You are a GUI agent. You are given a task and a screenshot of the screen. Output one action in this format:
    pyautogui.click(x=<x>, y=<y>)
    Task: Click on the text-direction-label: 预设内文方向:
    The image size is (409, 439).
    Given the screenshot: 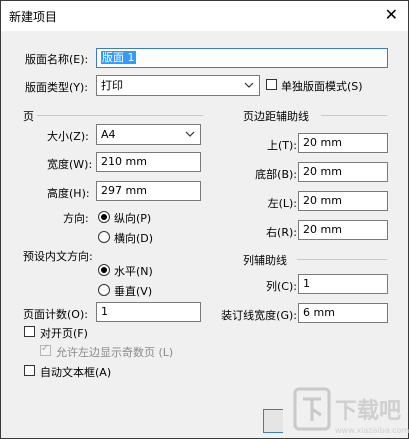 What is the action you would take?
    pyautogui.click(x=58, y=256)
    